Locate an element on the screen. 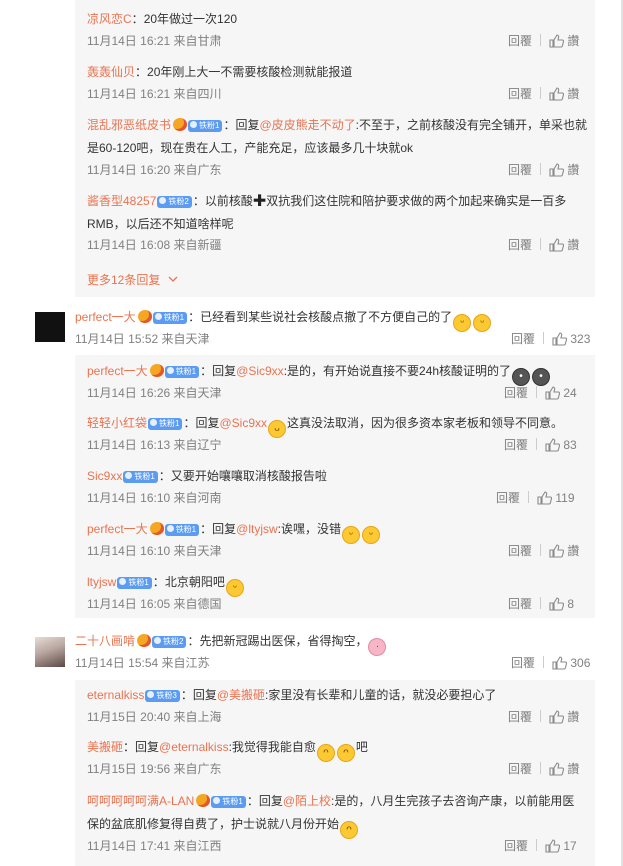 The image size is (623, 866). more-replies-link: 更多12条回复 is located at coordinates (132, 280).